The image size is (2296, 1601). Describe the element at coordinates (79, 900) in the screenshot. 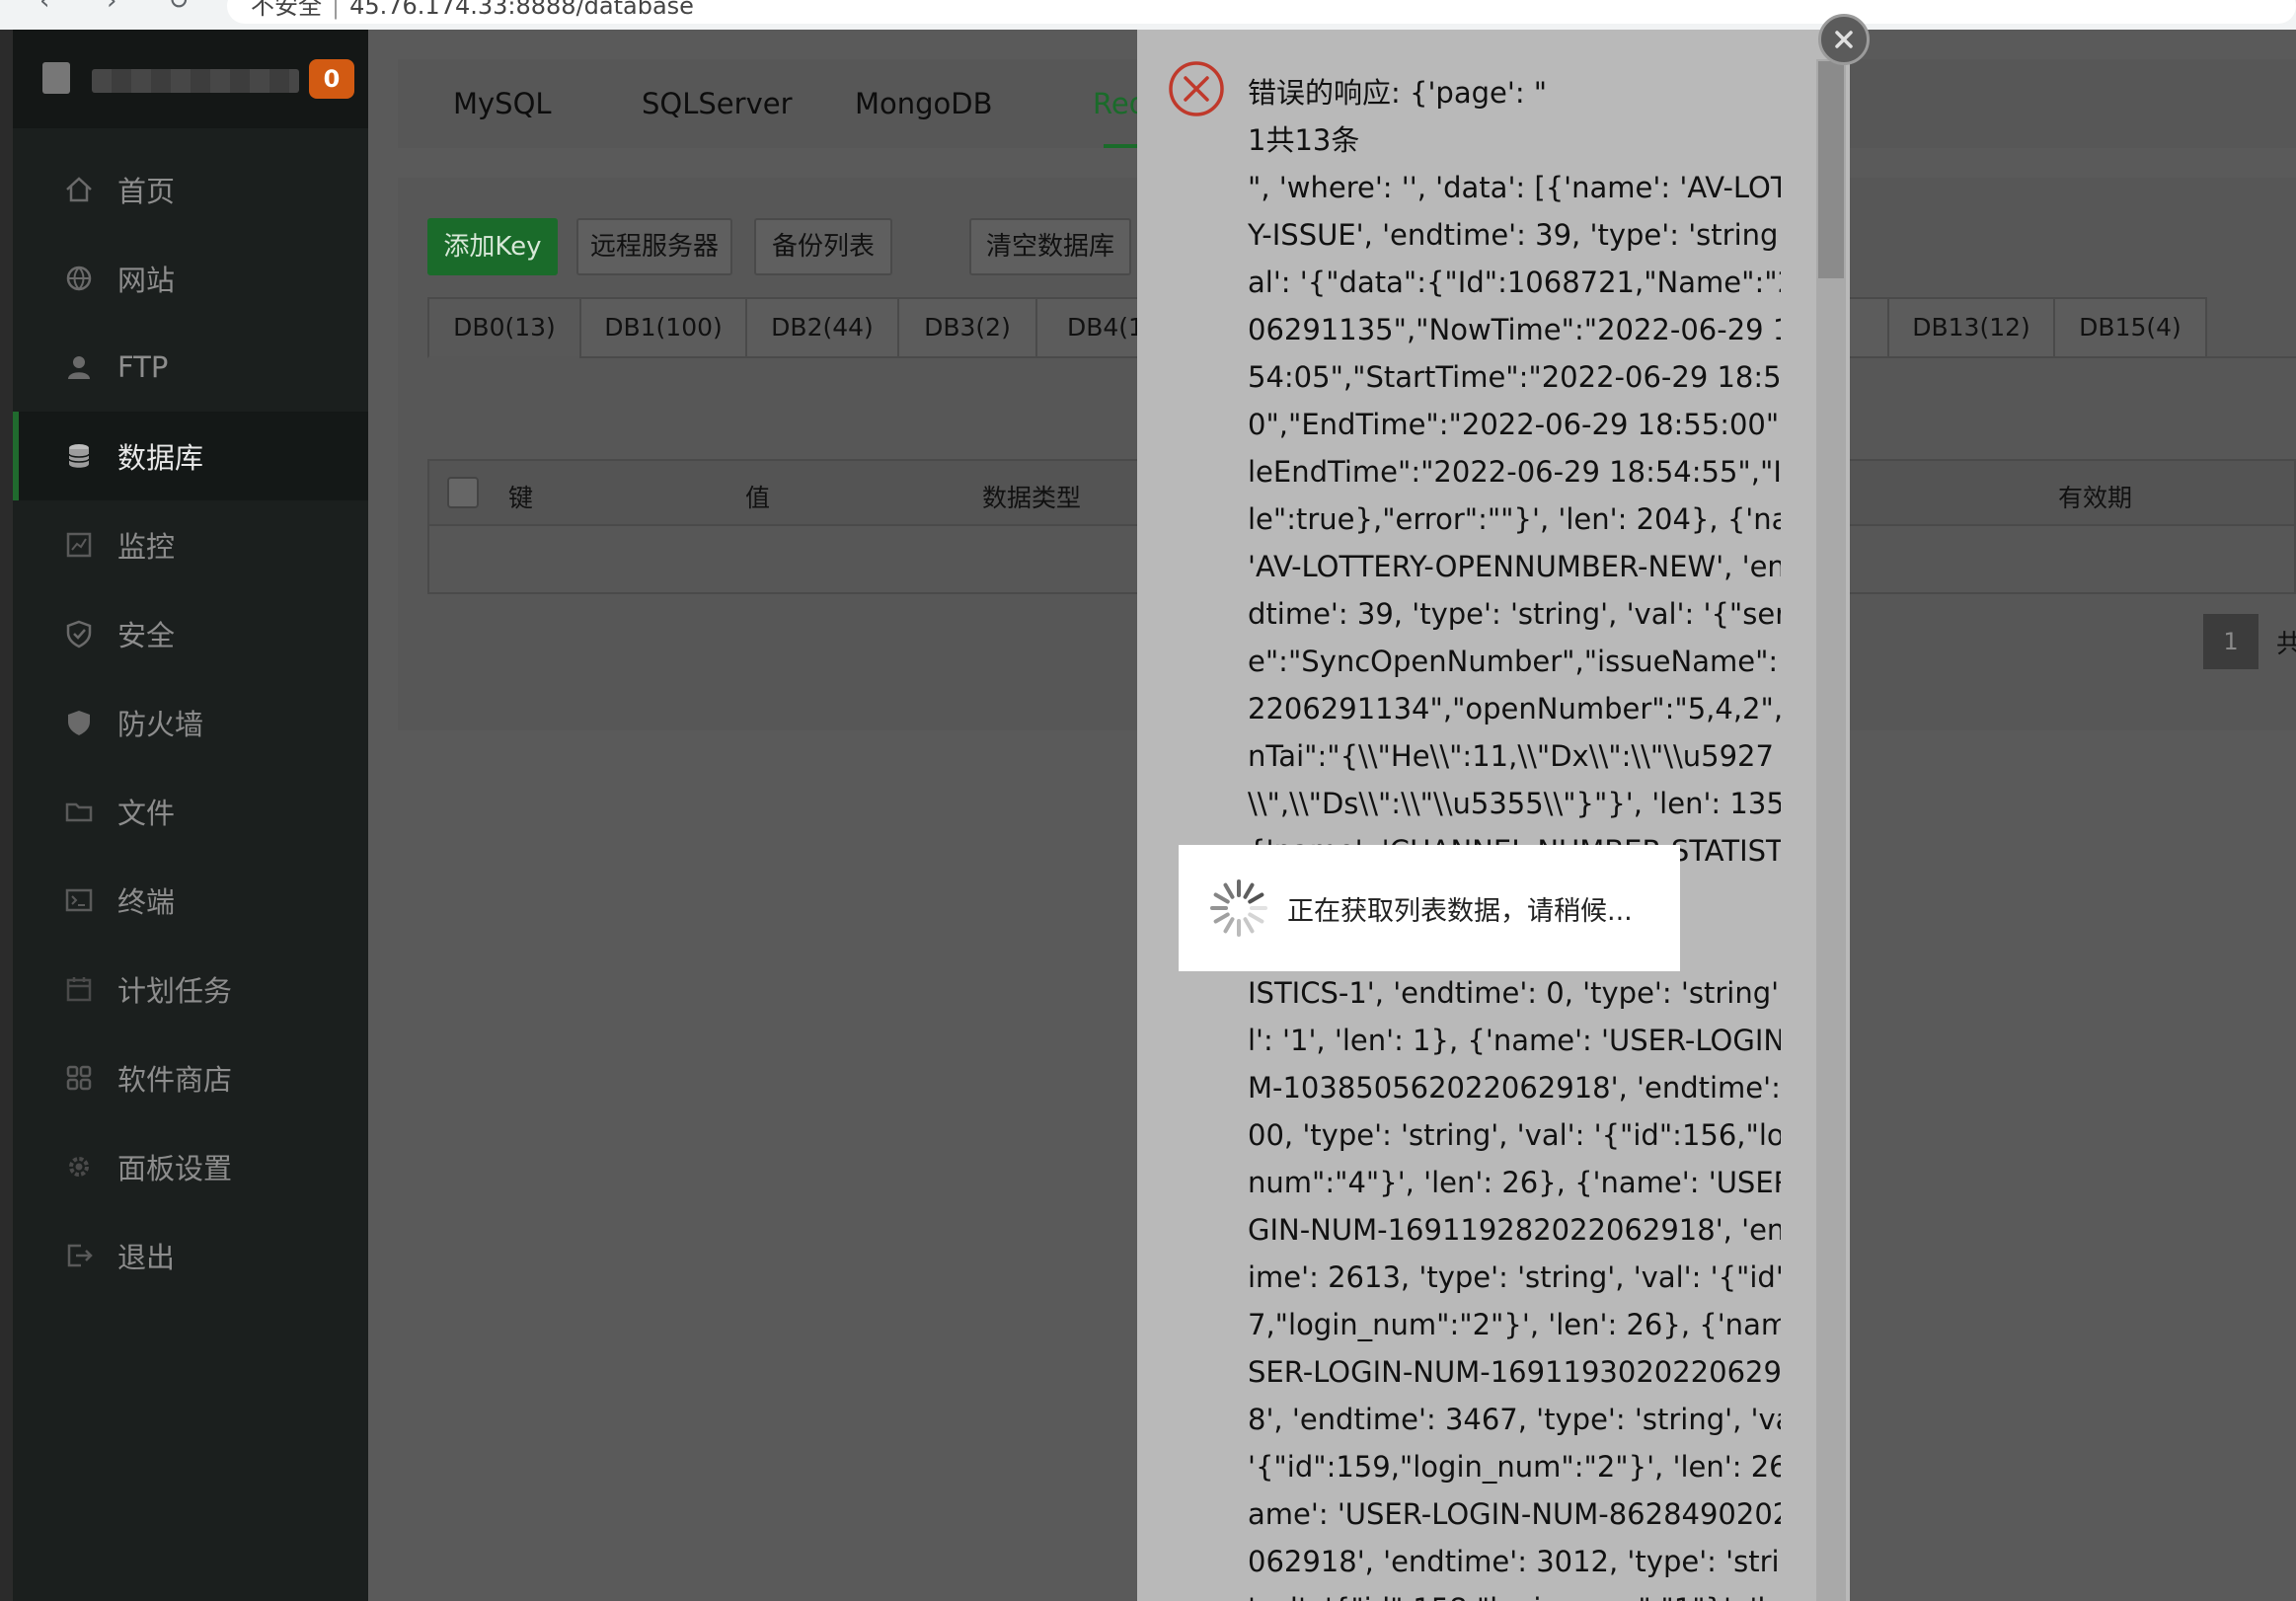

I see `terminal-icon` at that location.